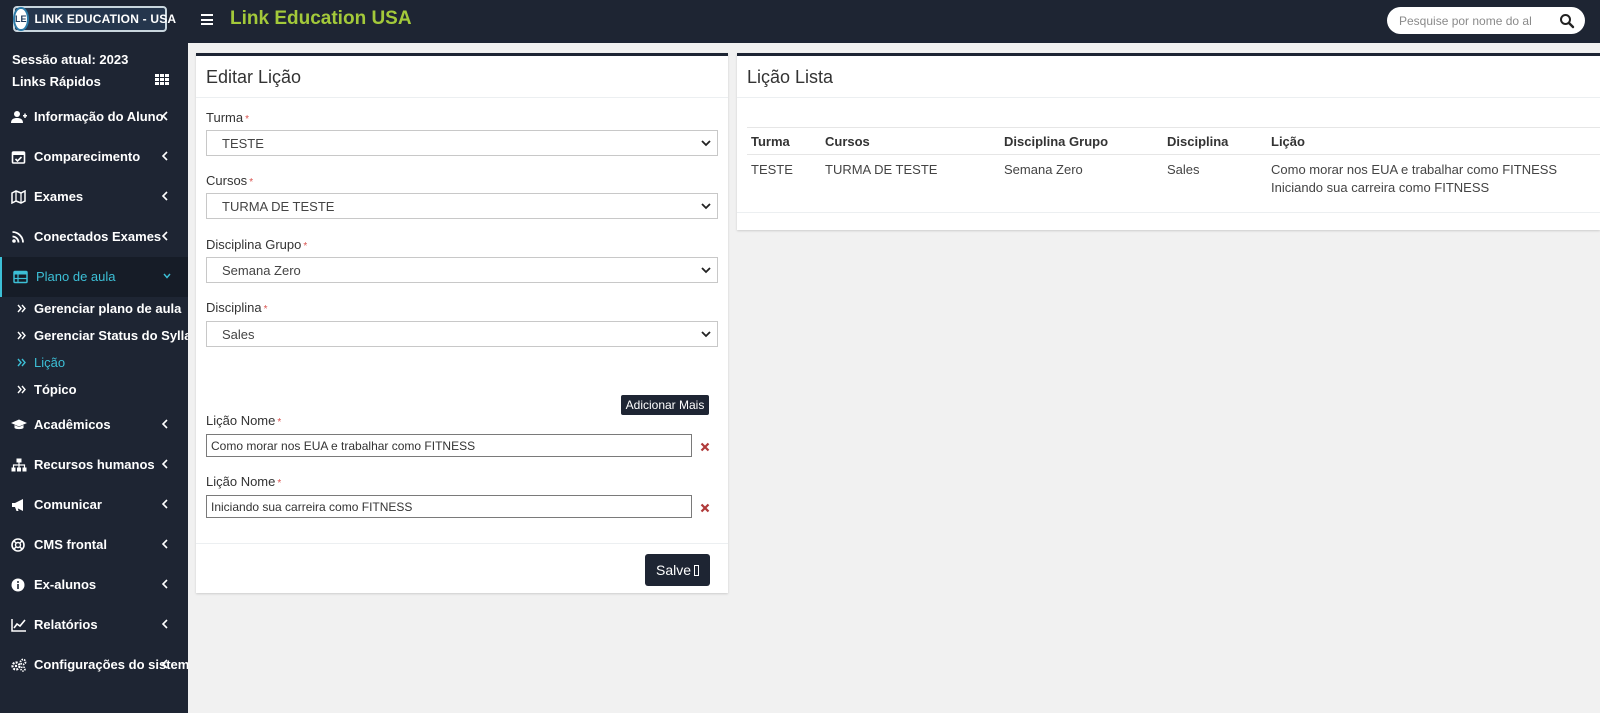  Describe the element at coordinates (70, 544) in the screenshot. I see `sidebar-item-label: CMS frontal` at that location.